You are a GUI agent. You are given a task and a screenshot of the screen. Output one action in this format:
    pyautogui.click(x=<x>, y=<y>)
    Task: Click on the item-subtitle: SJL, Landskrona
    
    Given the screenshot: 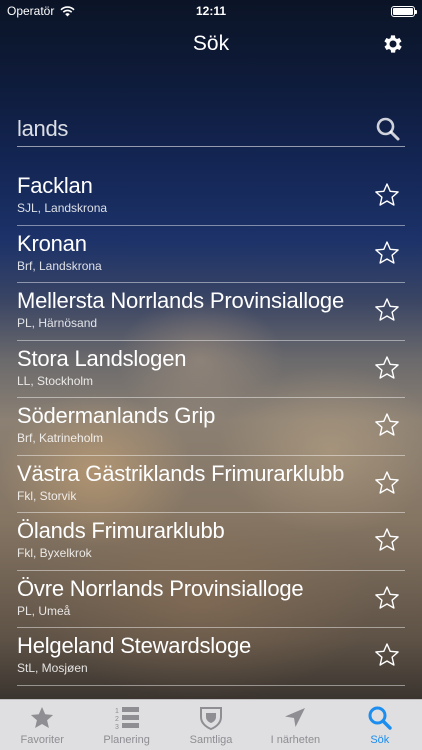 What is the action you would take?
    pyautogui.click(x=62, y=208)
    